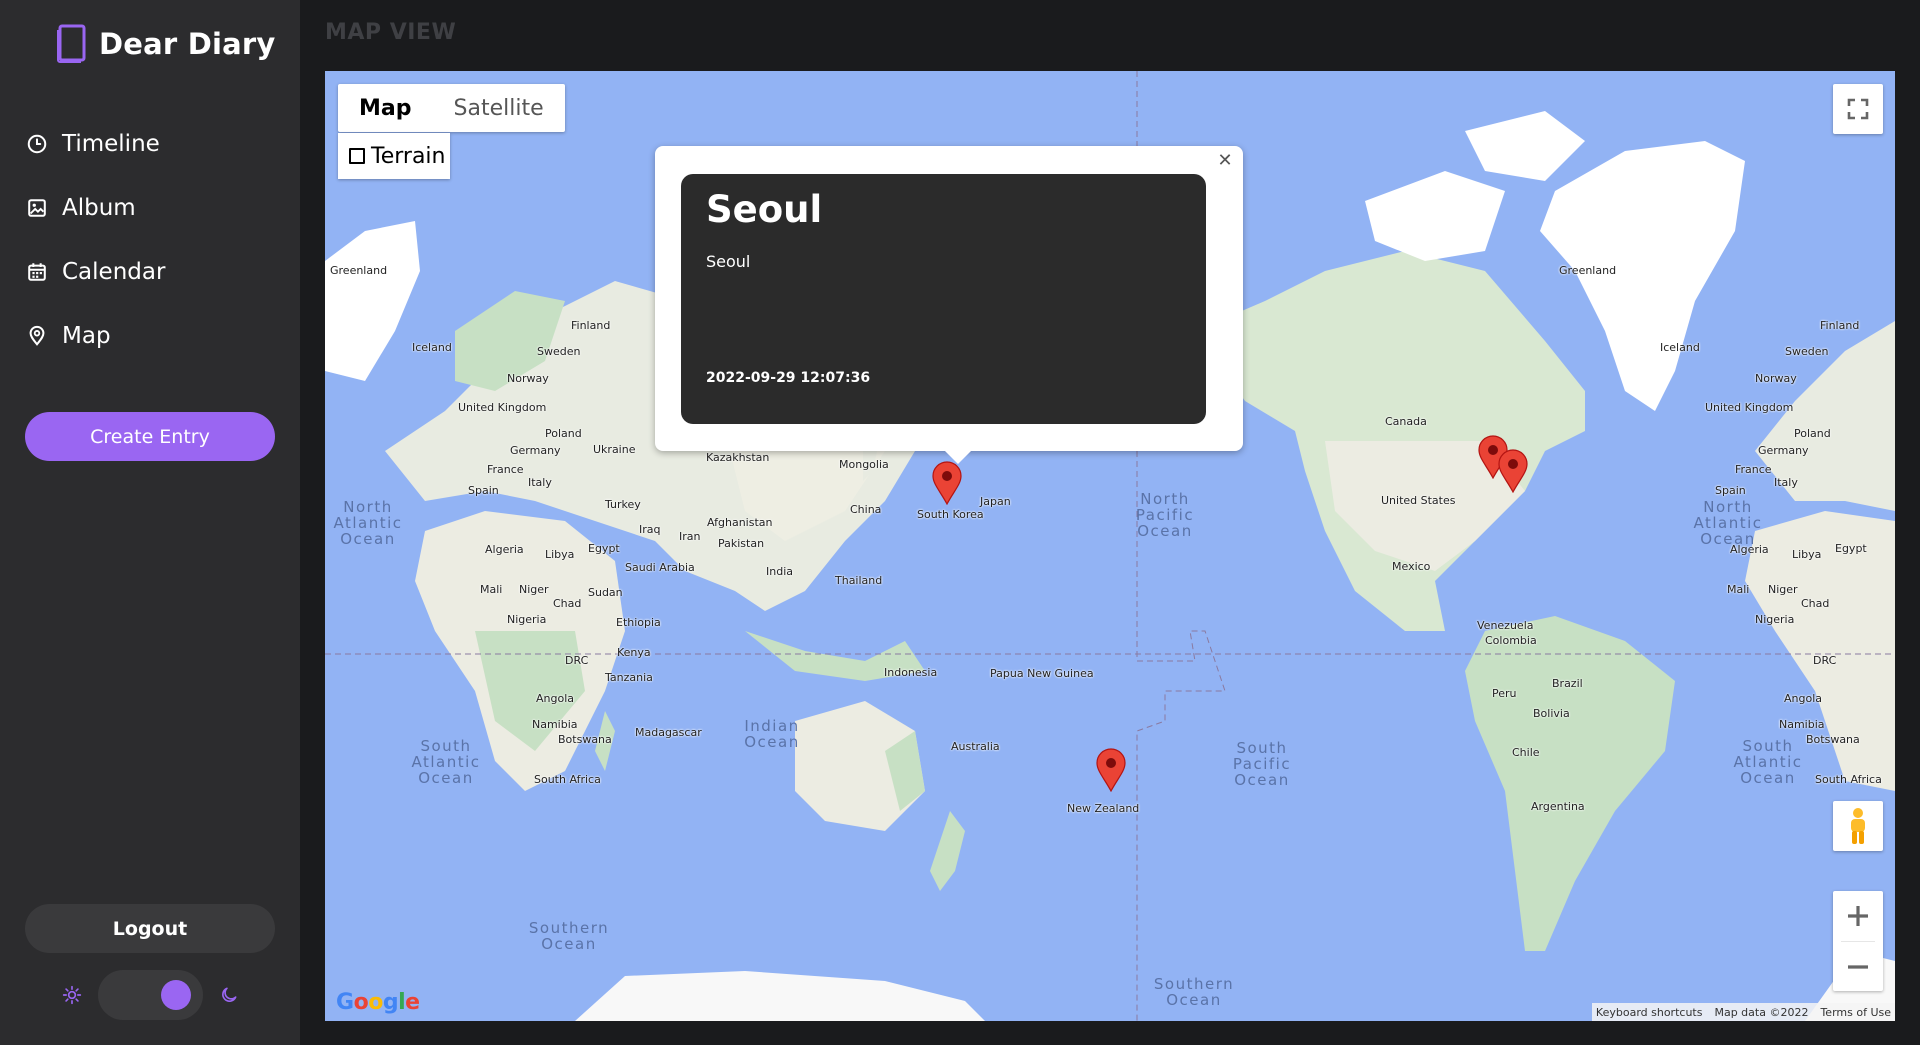 The image size is (1920, 1045). I want to click on theme-toggle, so click(150, 995).